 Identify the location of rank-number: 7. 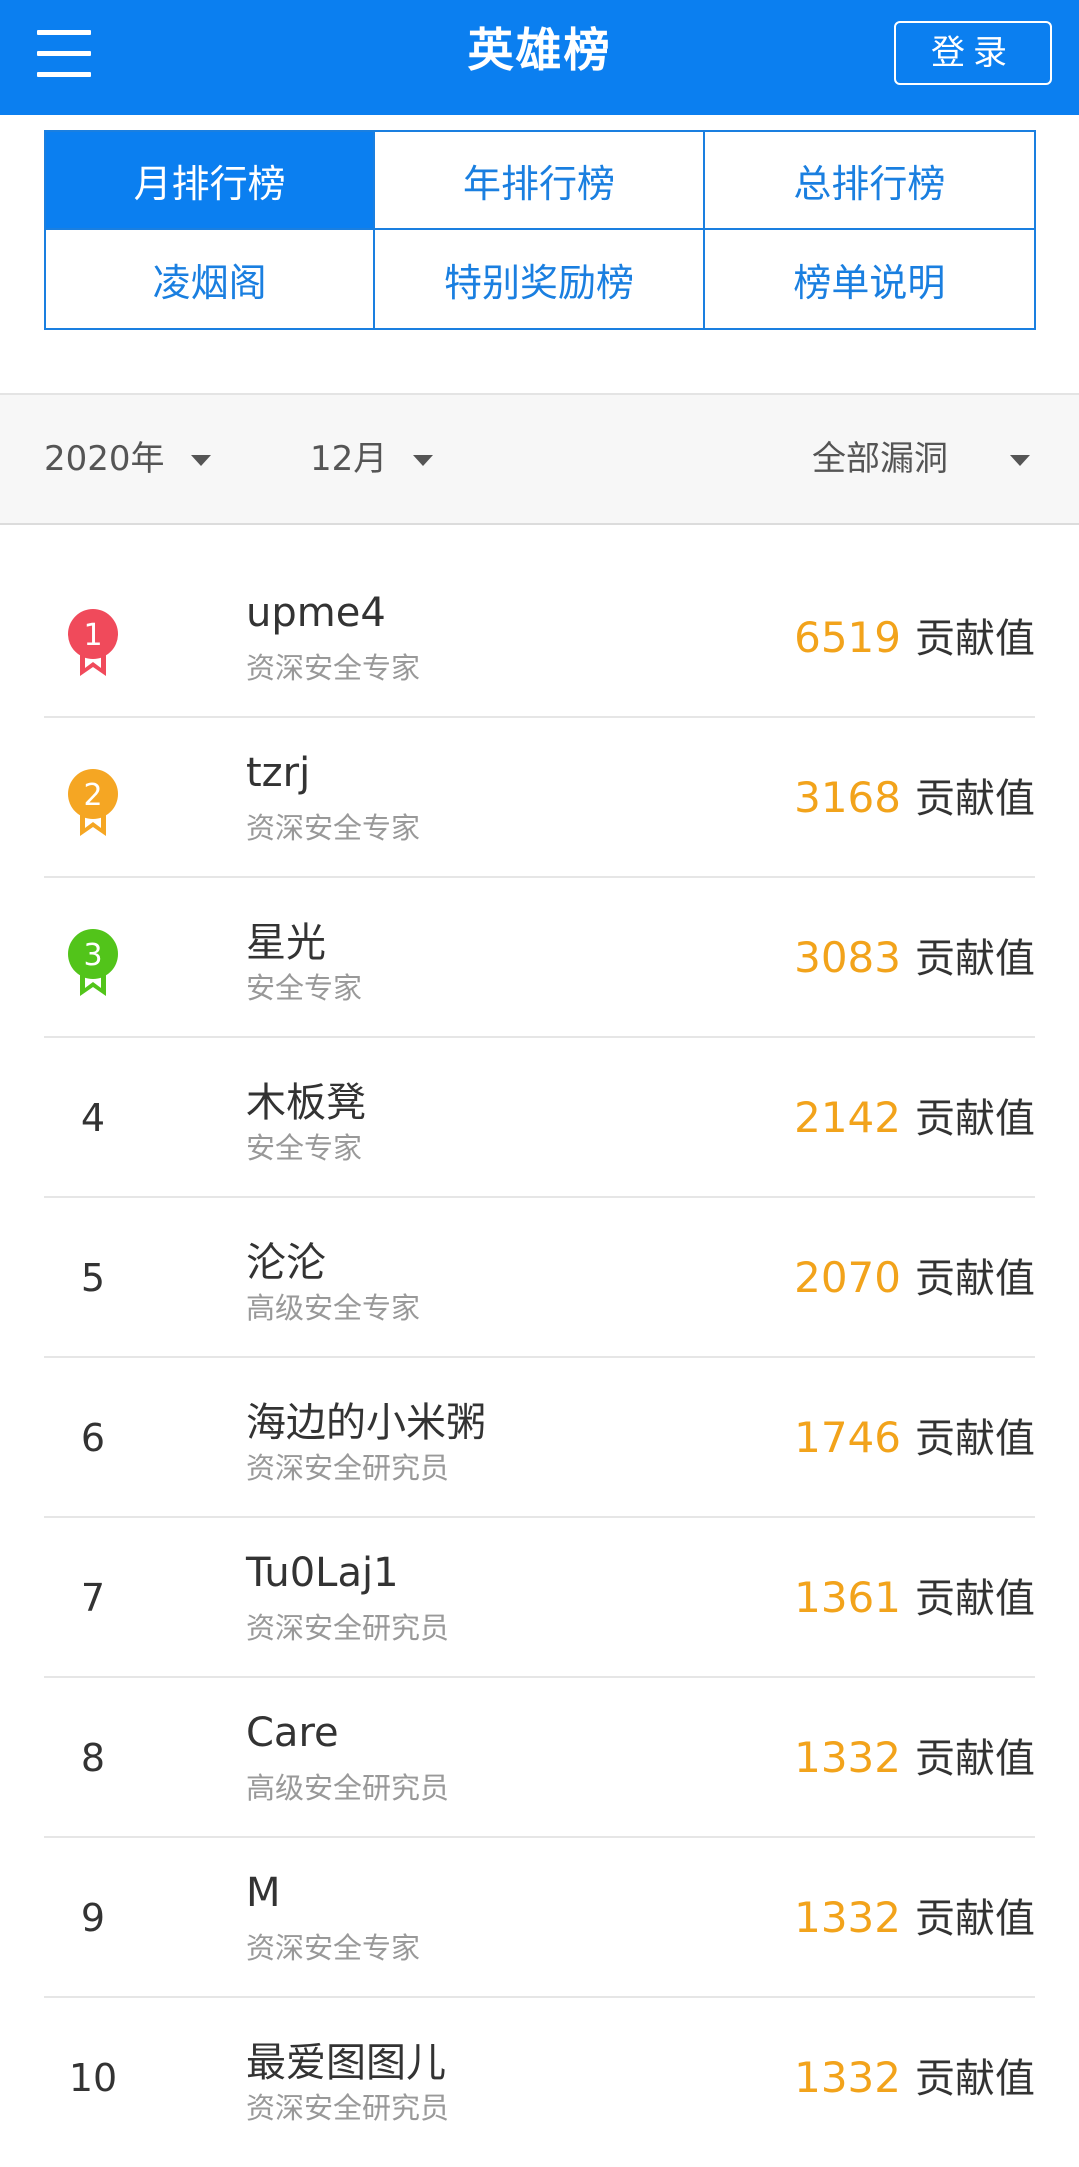
(93, 1598).